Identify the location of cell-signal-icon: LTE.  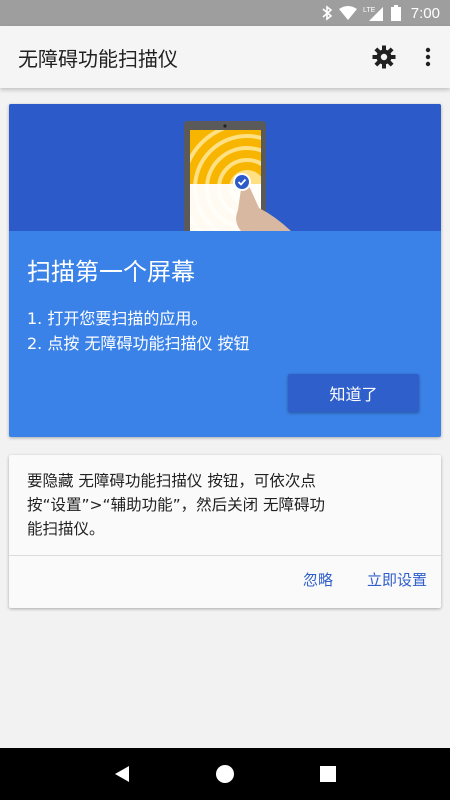
(374, 13).